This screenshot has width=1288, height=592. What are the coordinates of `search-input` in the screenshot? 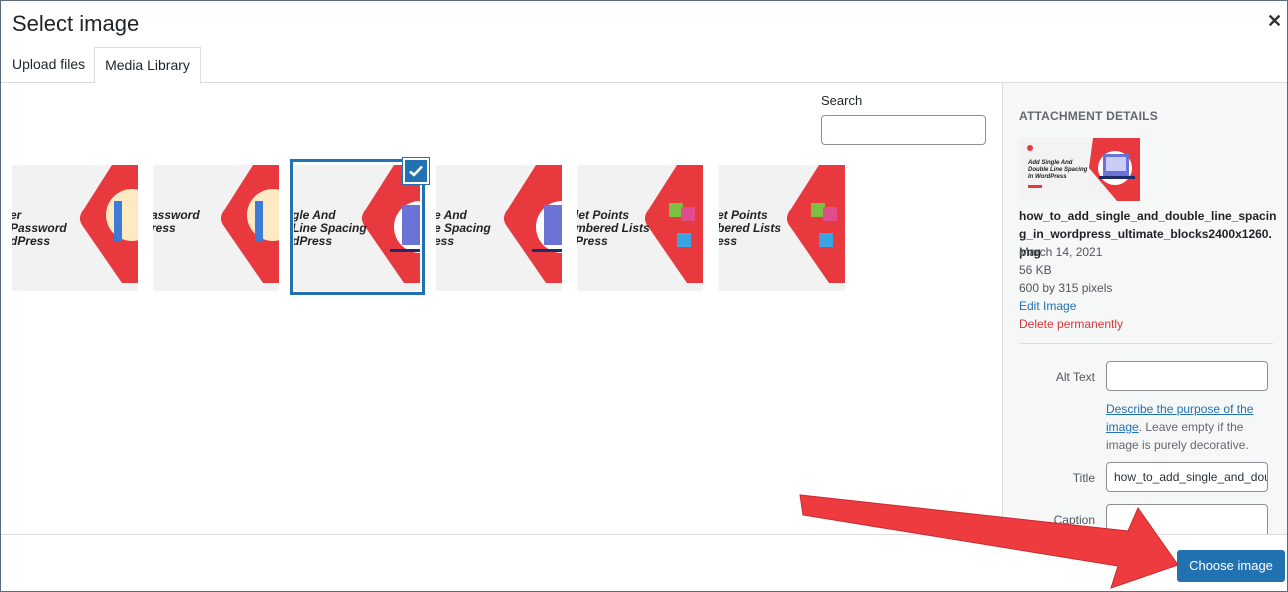 It's located at (903, 130).